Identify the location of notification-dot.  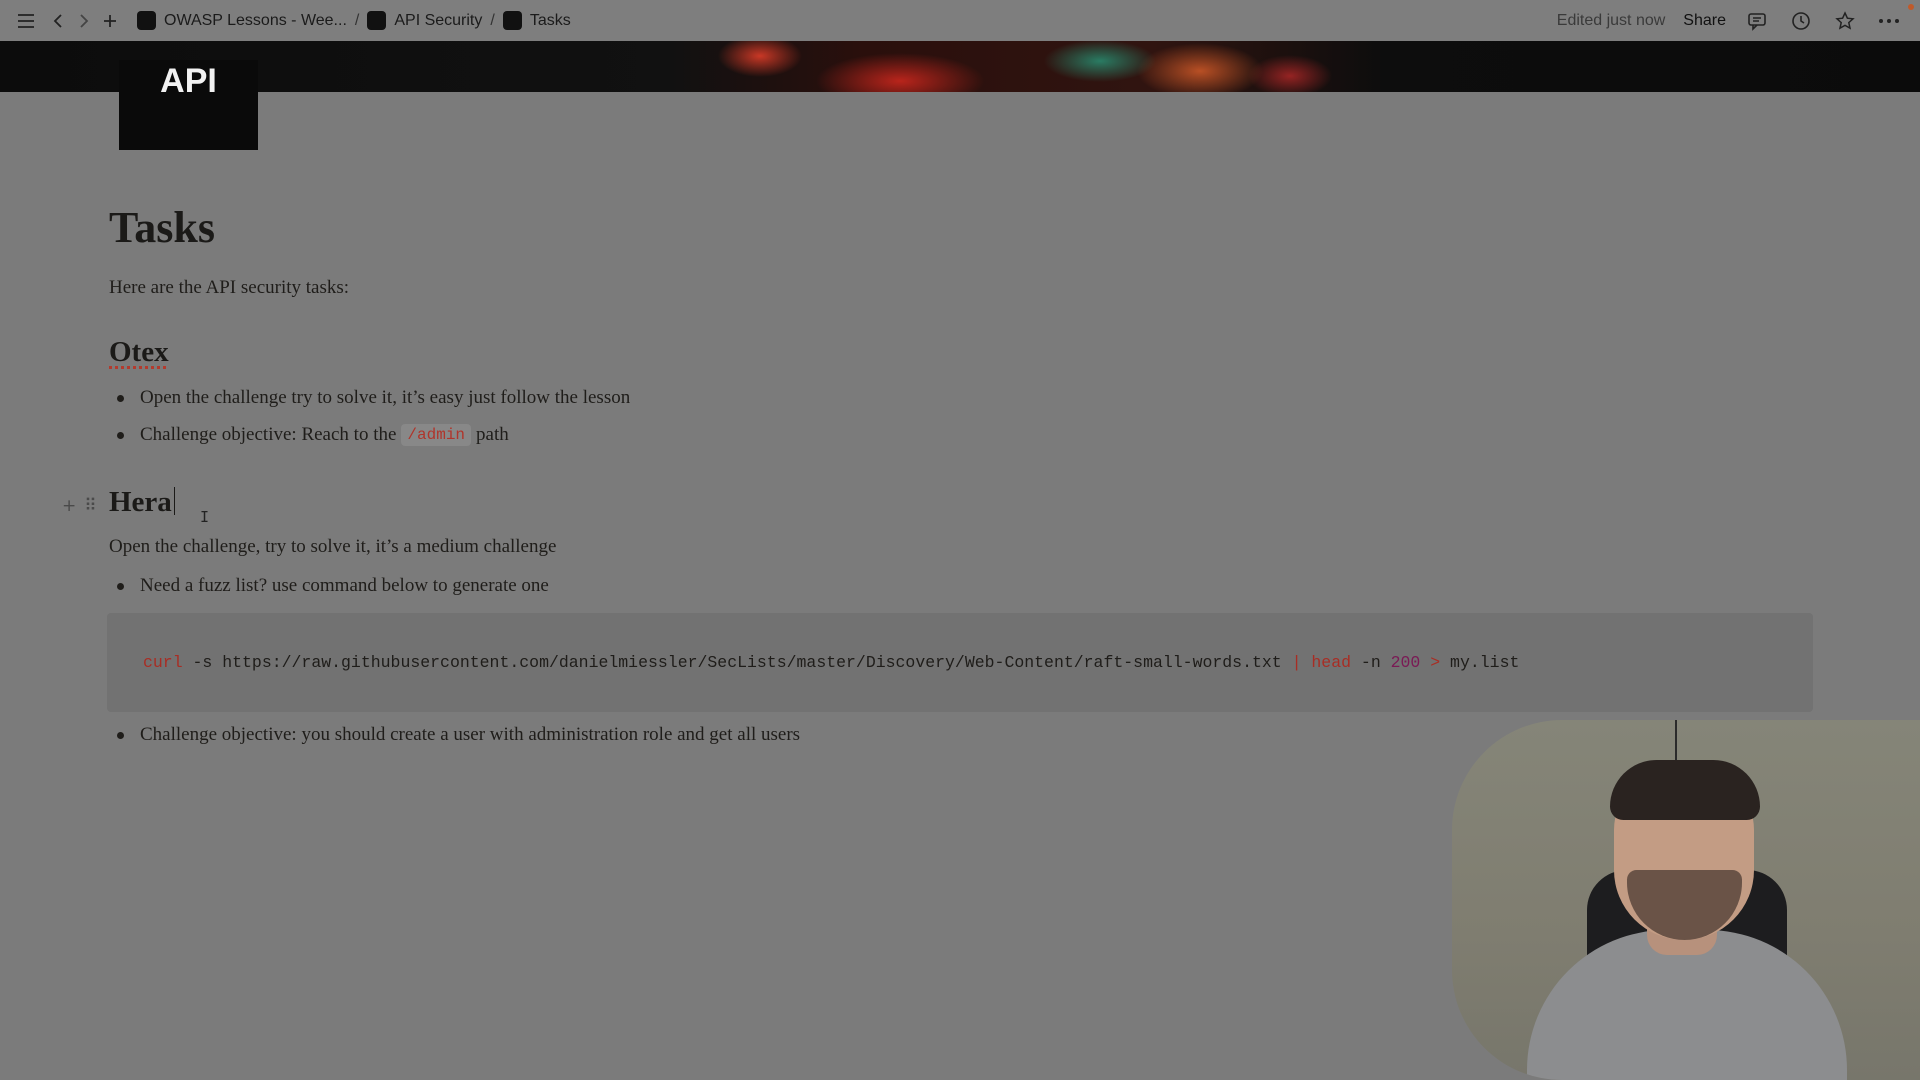
(1911, 7).